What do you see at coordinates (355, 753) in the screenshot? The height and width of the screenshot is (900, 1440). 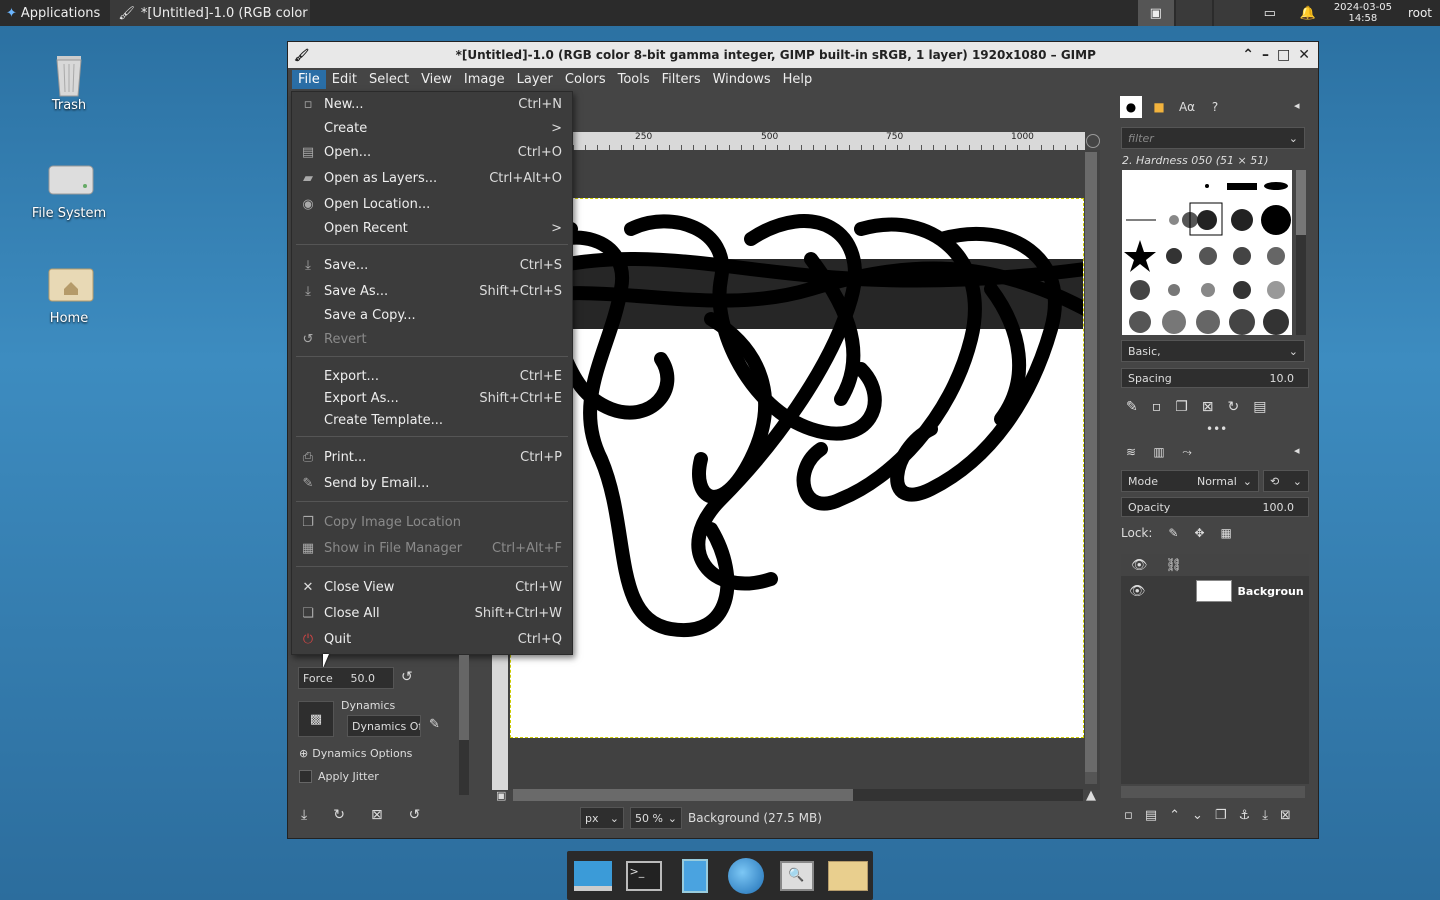 I see `dynamics-options-expander: ⊕ Dynamics Options` at bounding box center [355, 753].